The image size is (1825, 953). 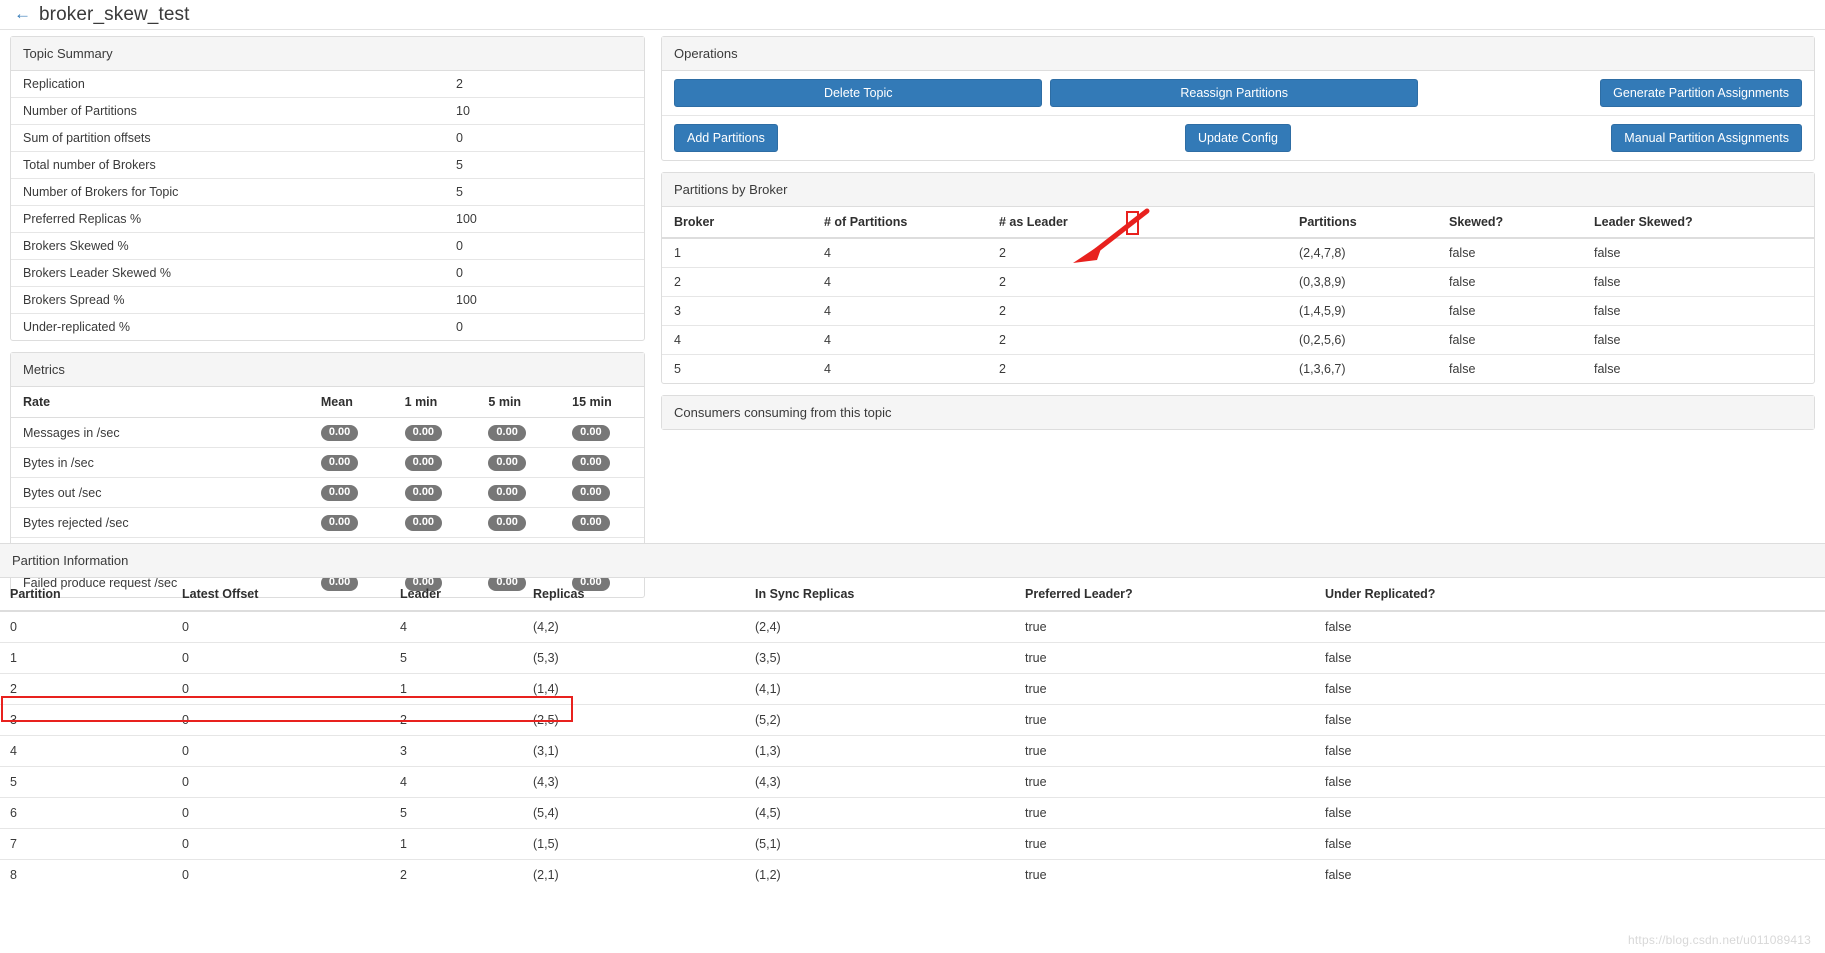 I want to click on metrics-col-5min: 5 min, so click(x=518, y=402).